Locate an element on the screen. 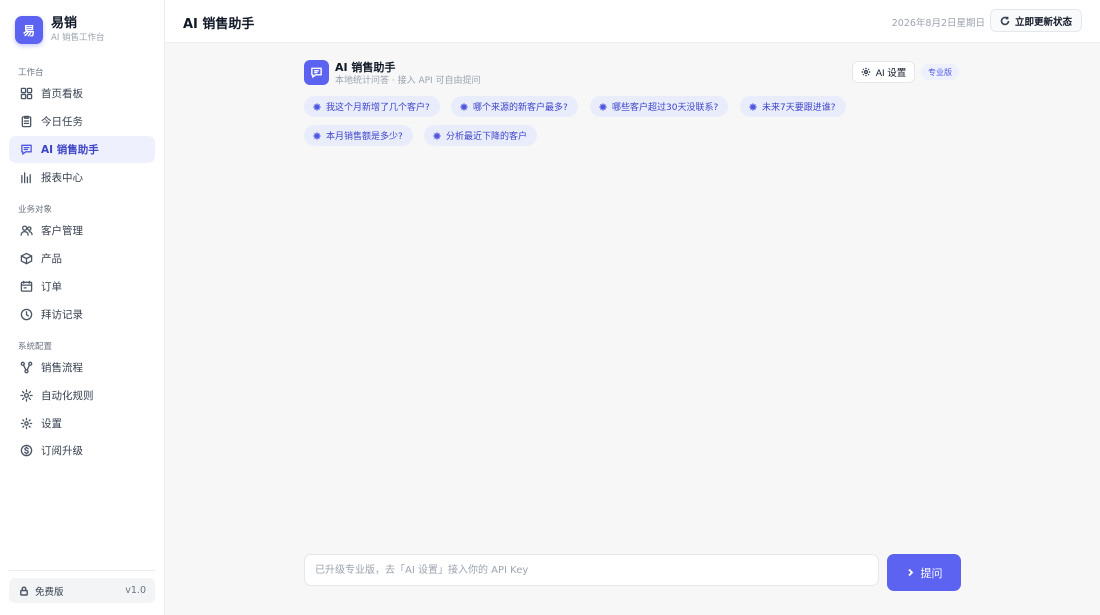 This screenshot has width=1100, height=615. gear-icon is located at coordinates (26, 424).